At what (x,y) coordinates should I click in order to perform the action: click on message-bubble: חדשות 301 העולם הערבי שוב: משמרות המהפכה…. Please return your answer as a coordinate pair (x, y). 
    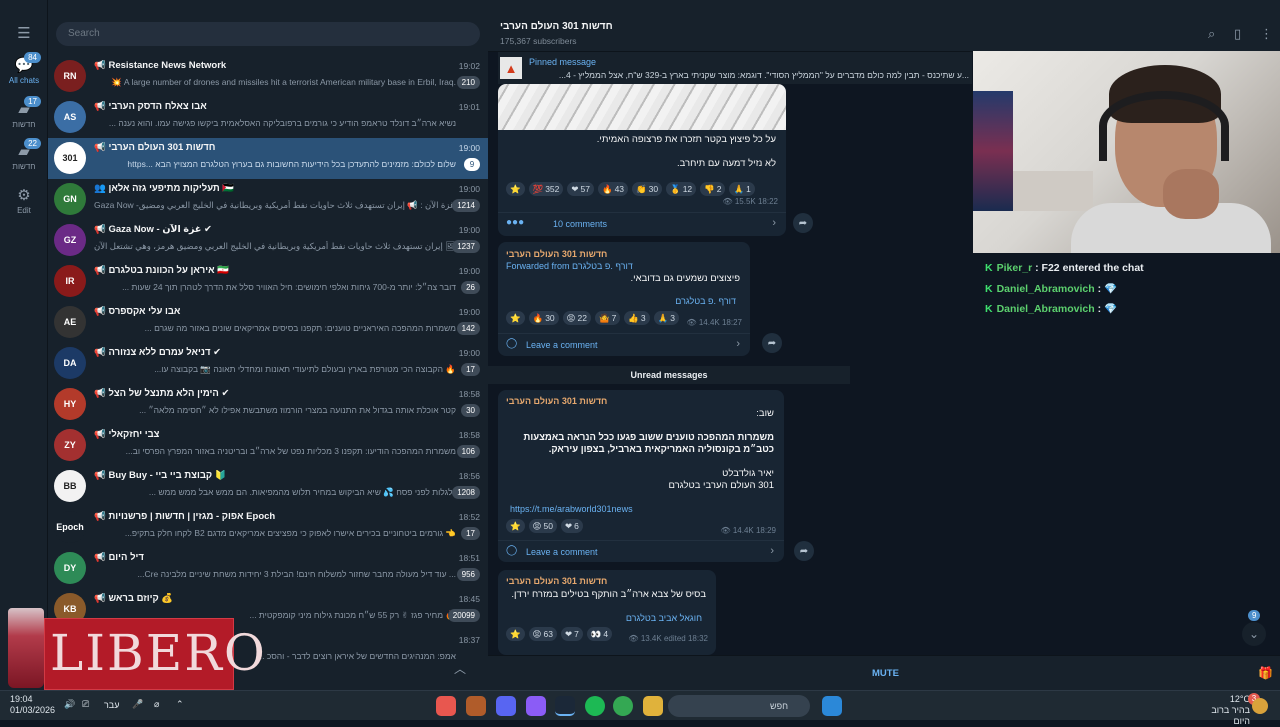
    Looking at the image, I should click on (641, 476).